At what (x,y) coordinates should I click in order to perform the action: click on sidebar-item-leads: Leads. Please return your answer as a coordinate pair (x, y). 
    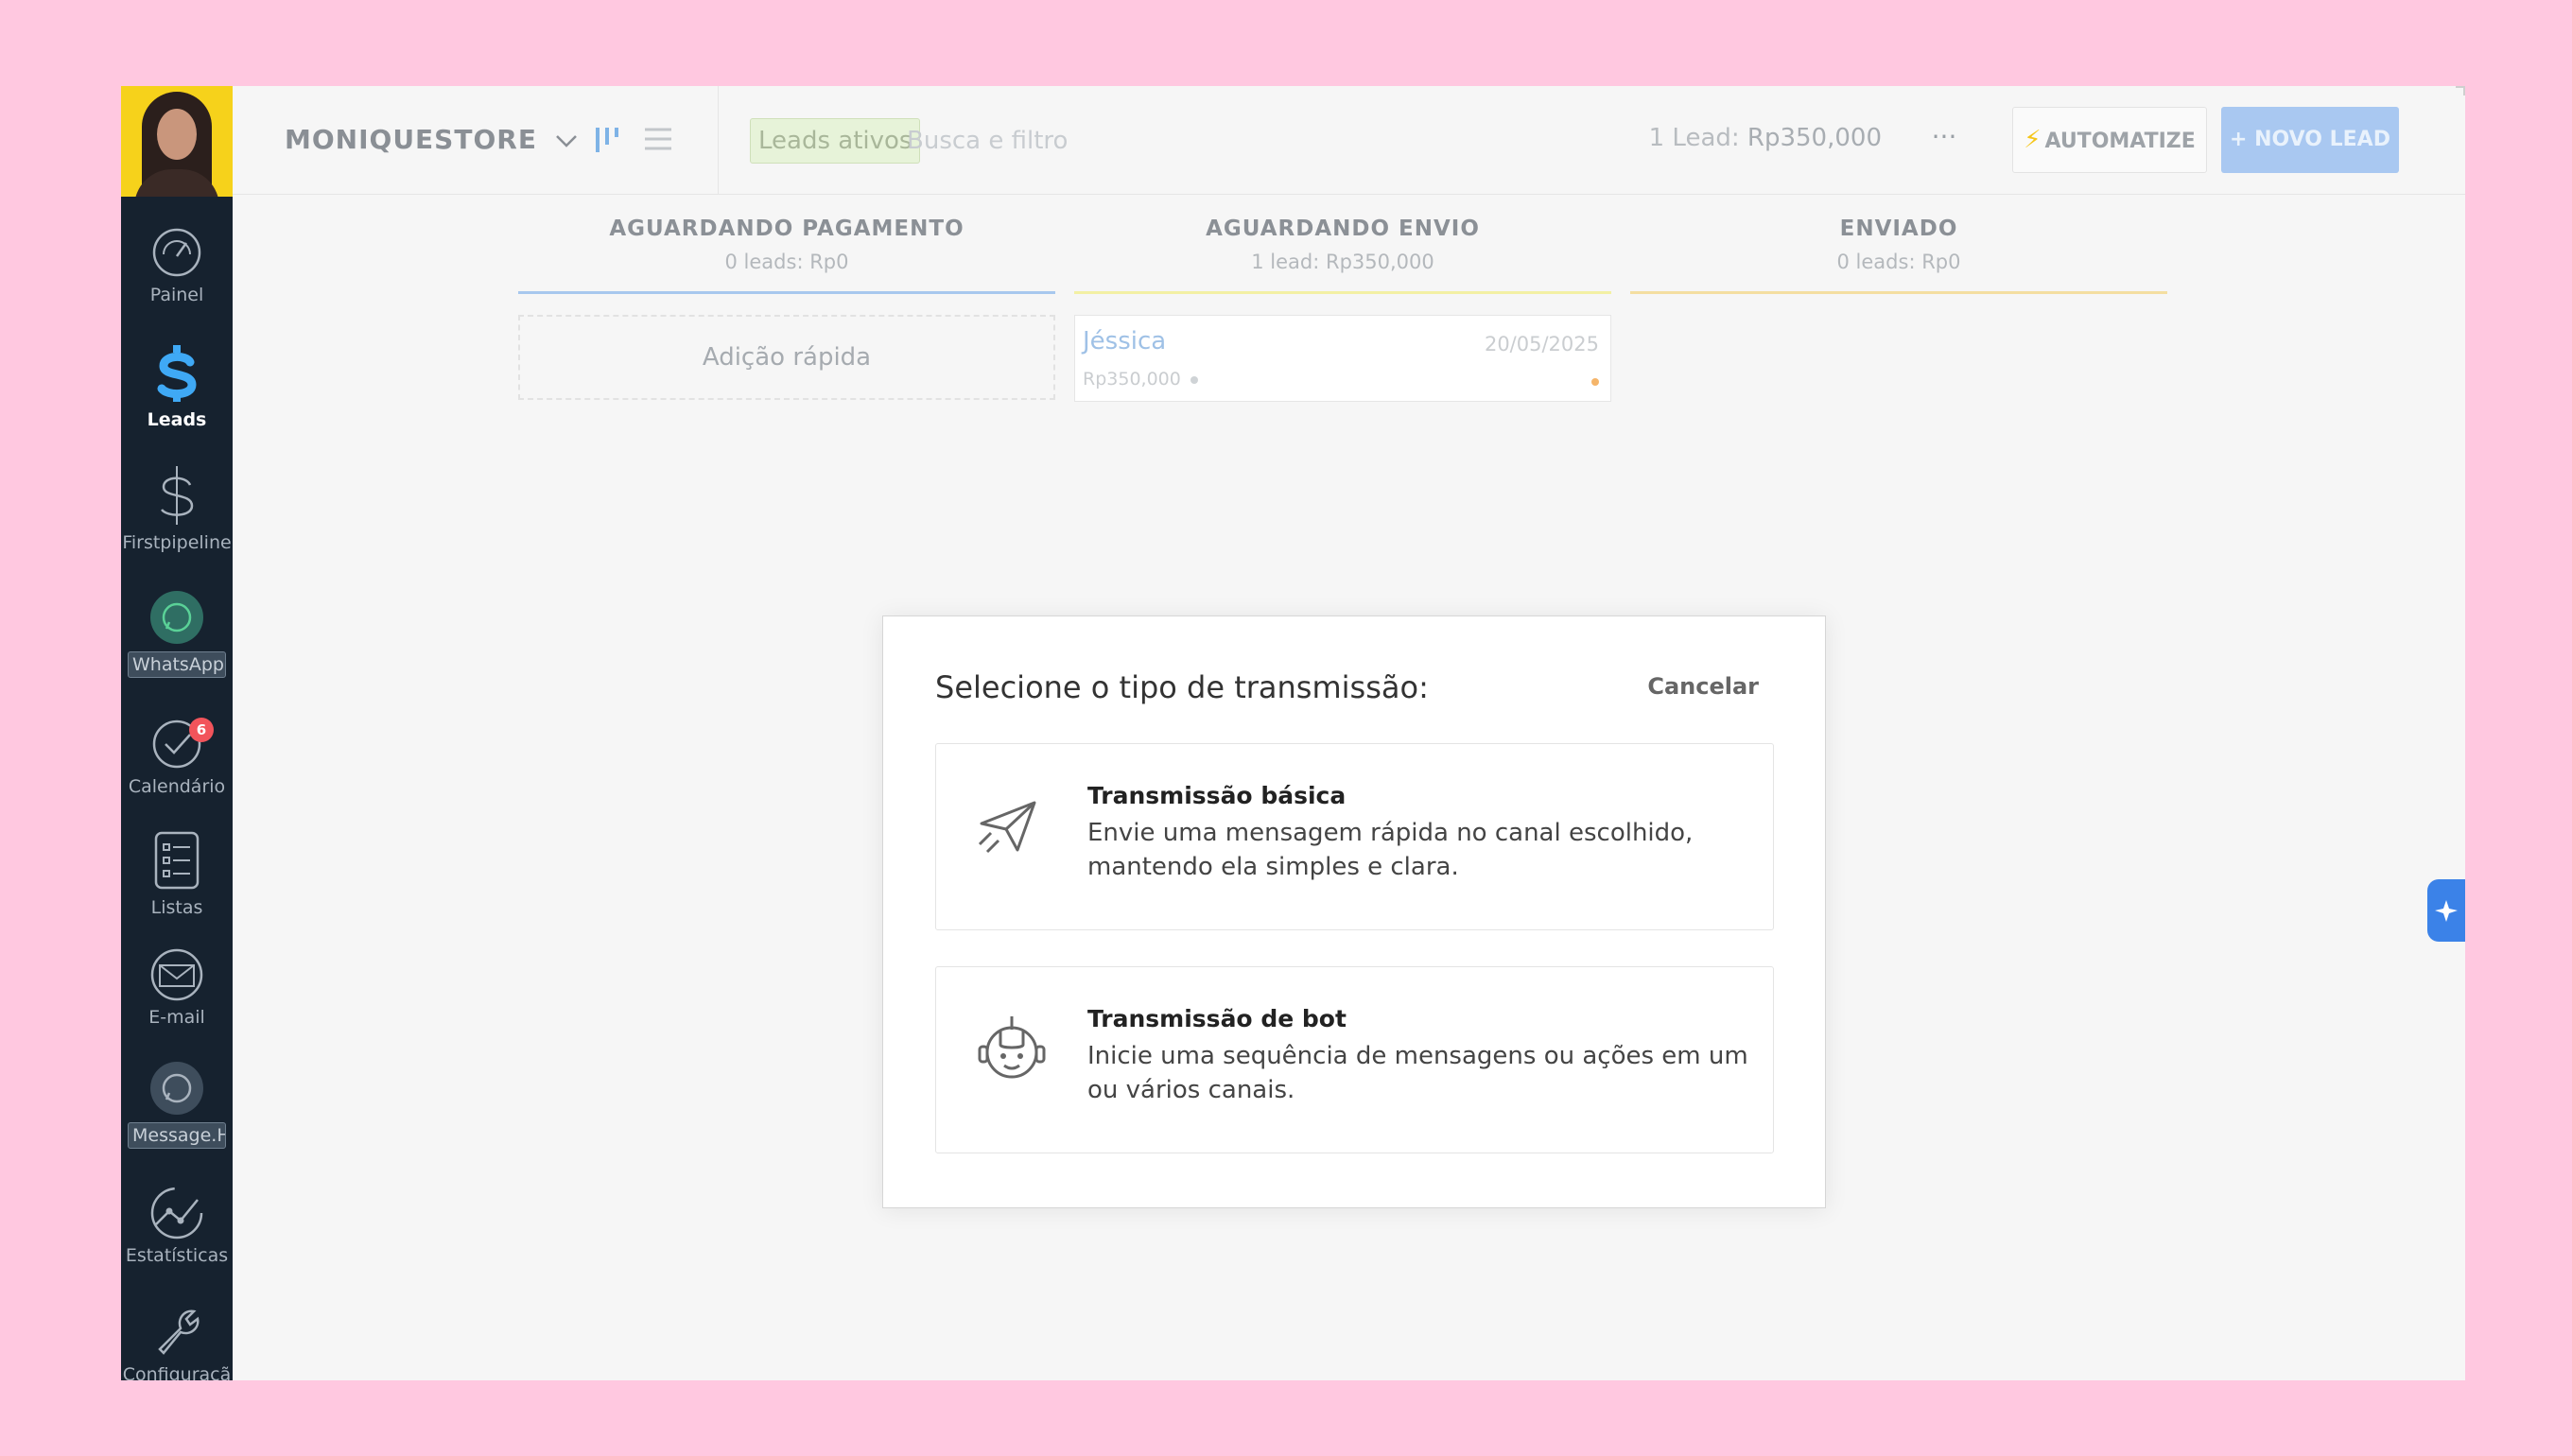
    Looking at the image, I should click on (177, 385).